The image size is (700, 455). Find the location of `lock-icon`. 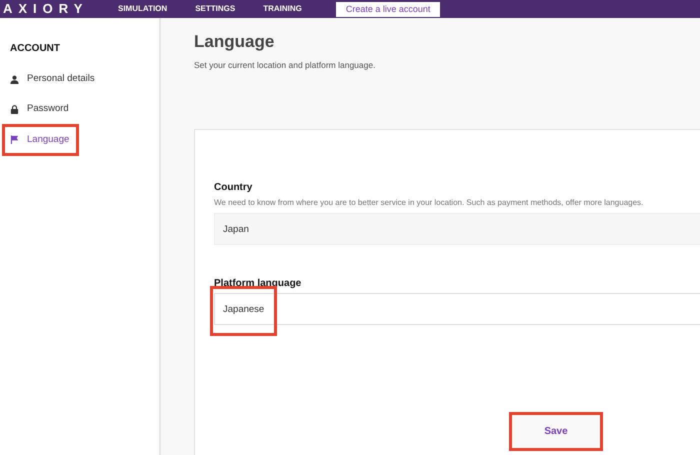

lock-icon is located at coordinates (14, 109).